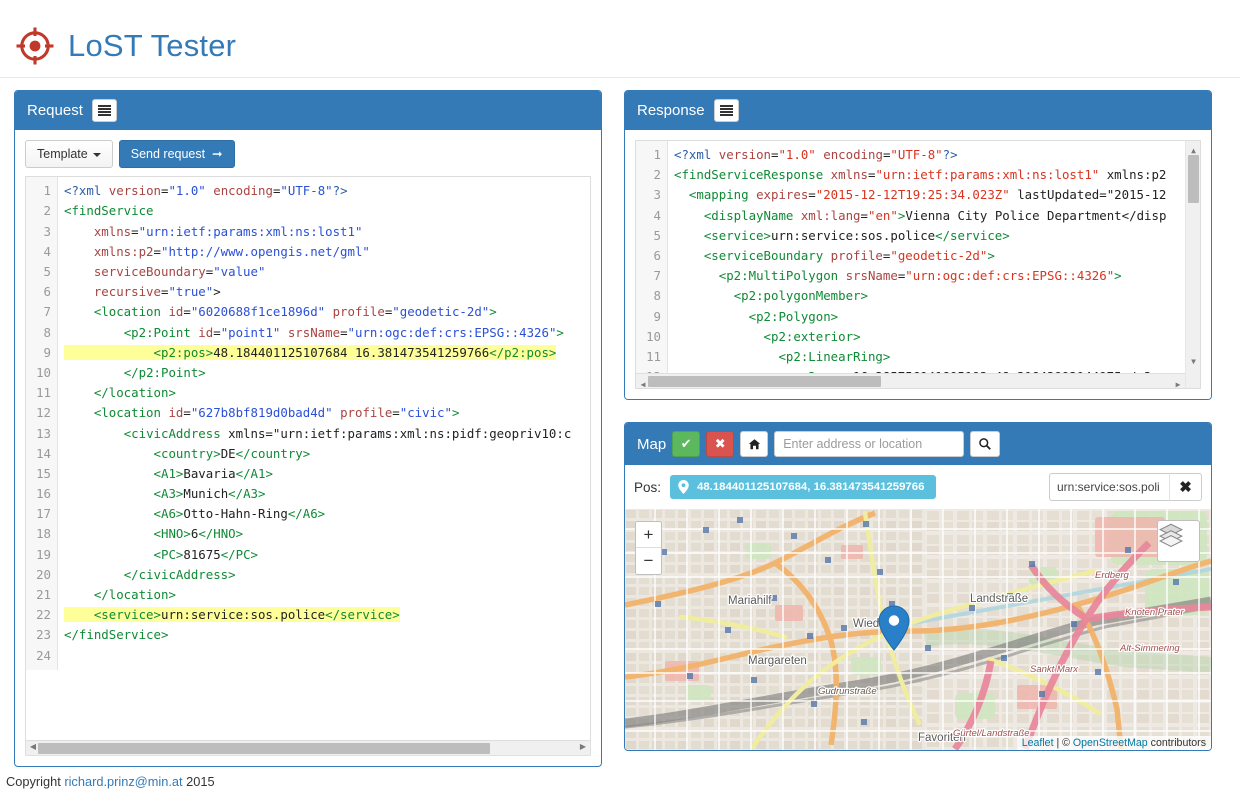 The image size is (1240, 806). I want to click on magnifier-icon, so click(985, 444).